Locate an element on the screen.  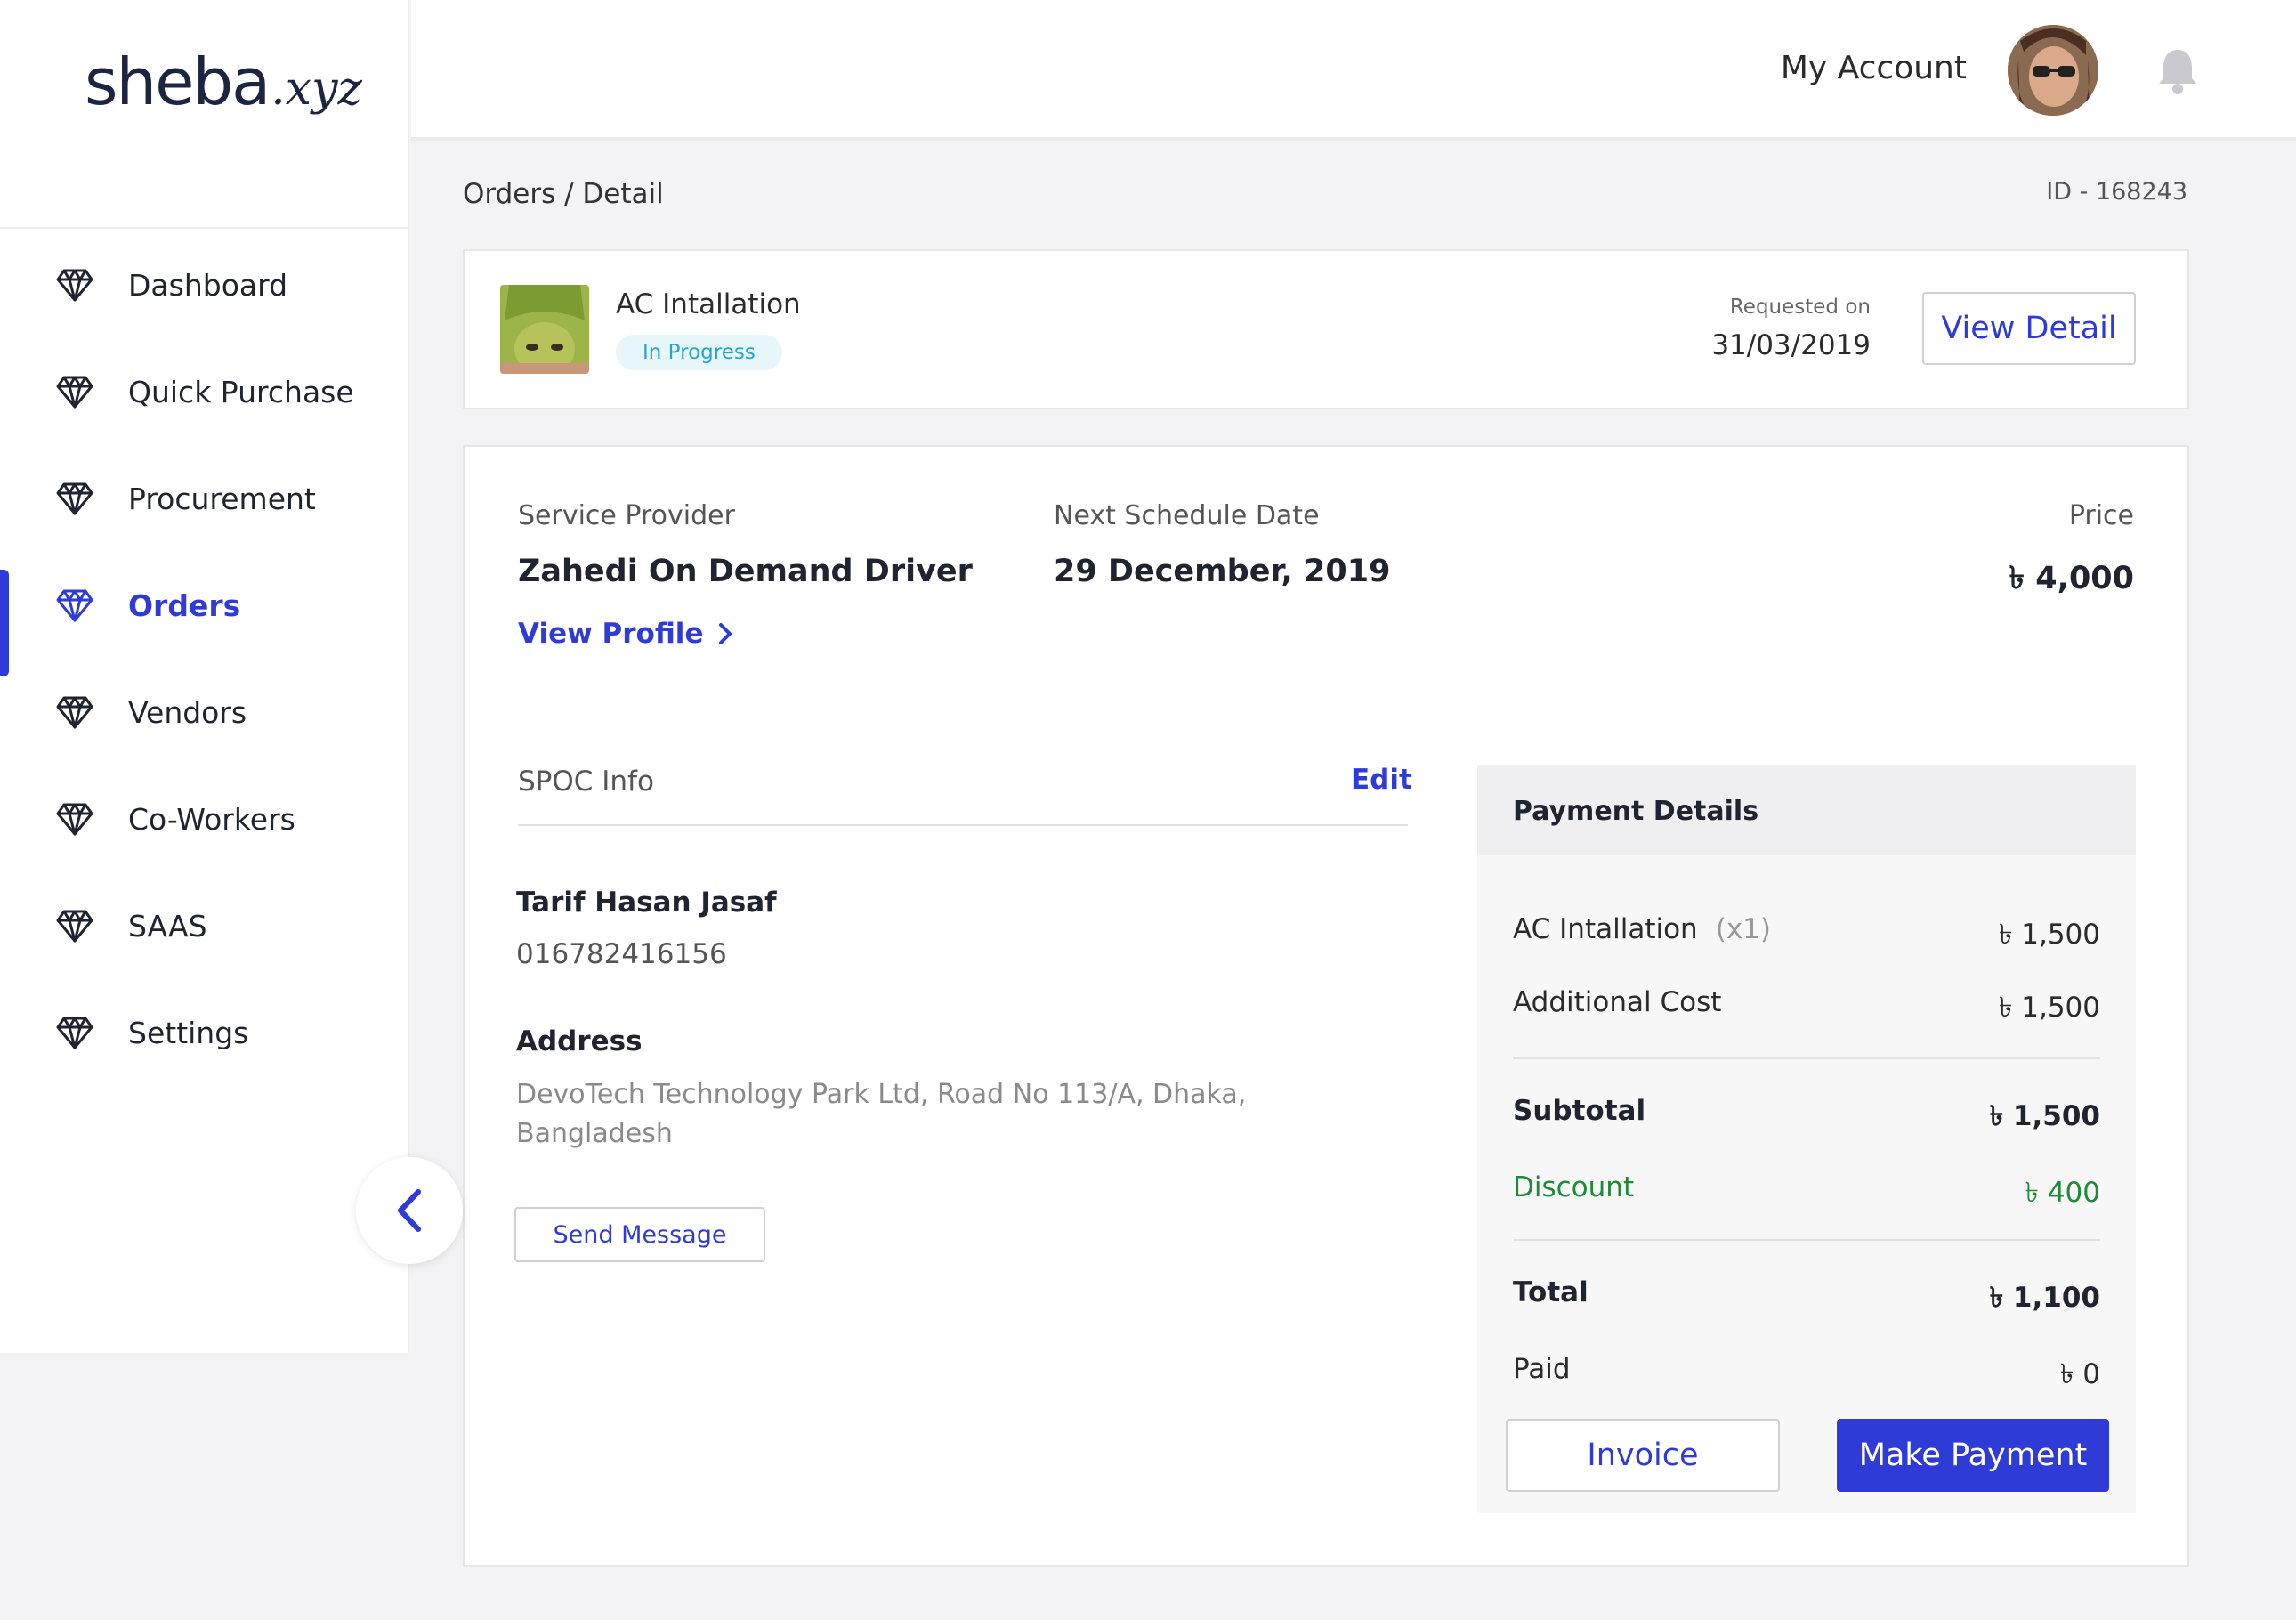
collapse-sidebar-button is located at coordinates (409, 1210).